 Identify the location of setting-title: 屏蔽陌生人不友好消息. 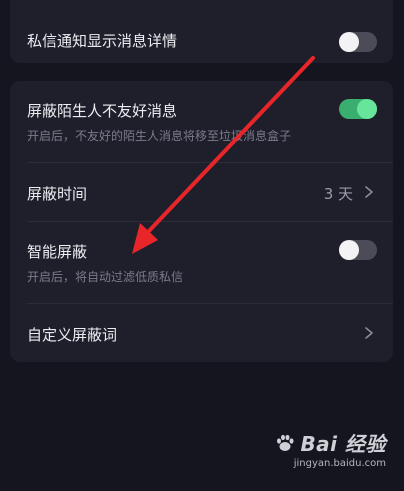
(102, 111).